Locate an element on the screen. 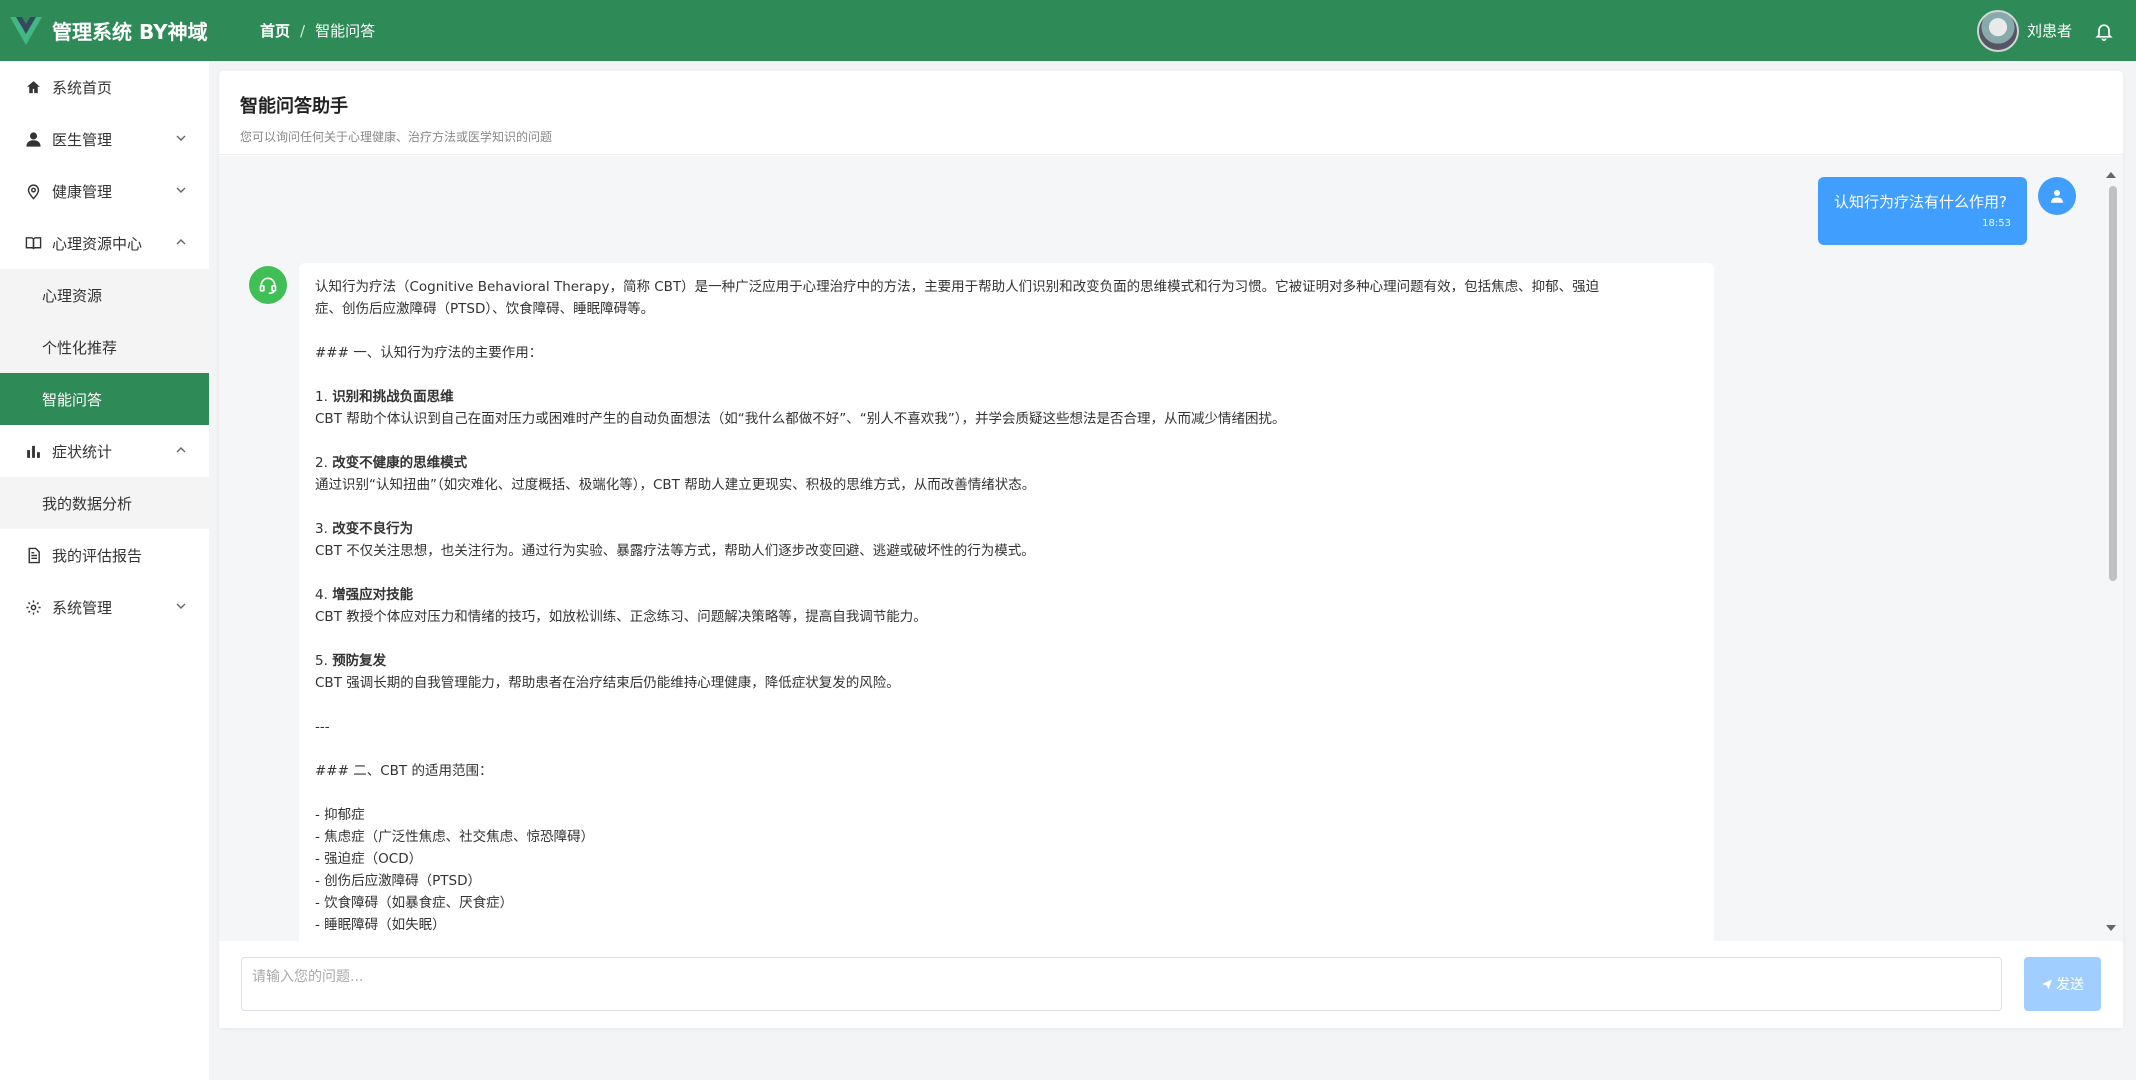 Image resolution: width=2136 pixels, height=1080 pixels. home-icon is located at coordinates (33, 87).